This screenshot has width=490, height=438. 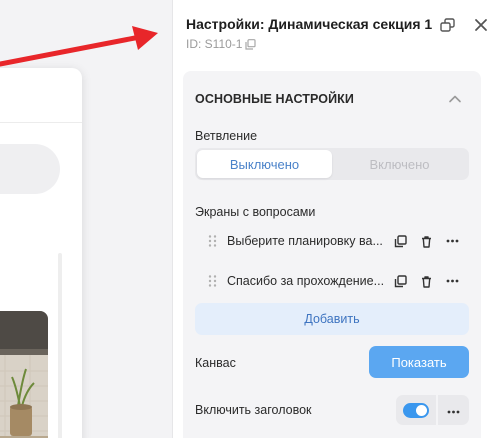 What do you see at coordinates (60, 345) in the screenshot?
I see `preview-scrollbar` at bounding box center [60, 345].